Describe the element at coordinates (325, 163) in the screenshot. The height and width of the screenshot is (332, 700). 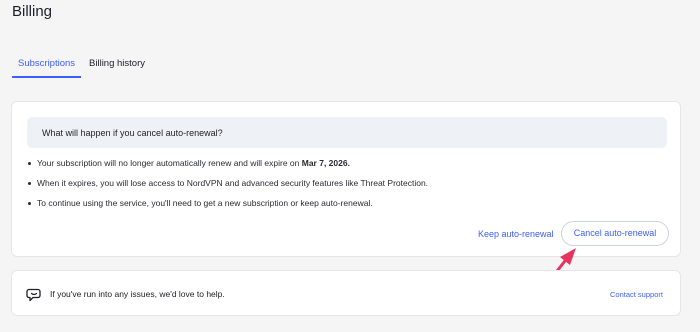
I see `expiry-date: Mar 7, 2026.` at that location.